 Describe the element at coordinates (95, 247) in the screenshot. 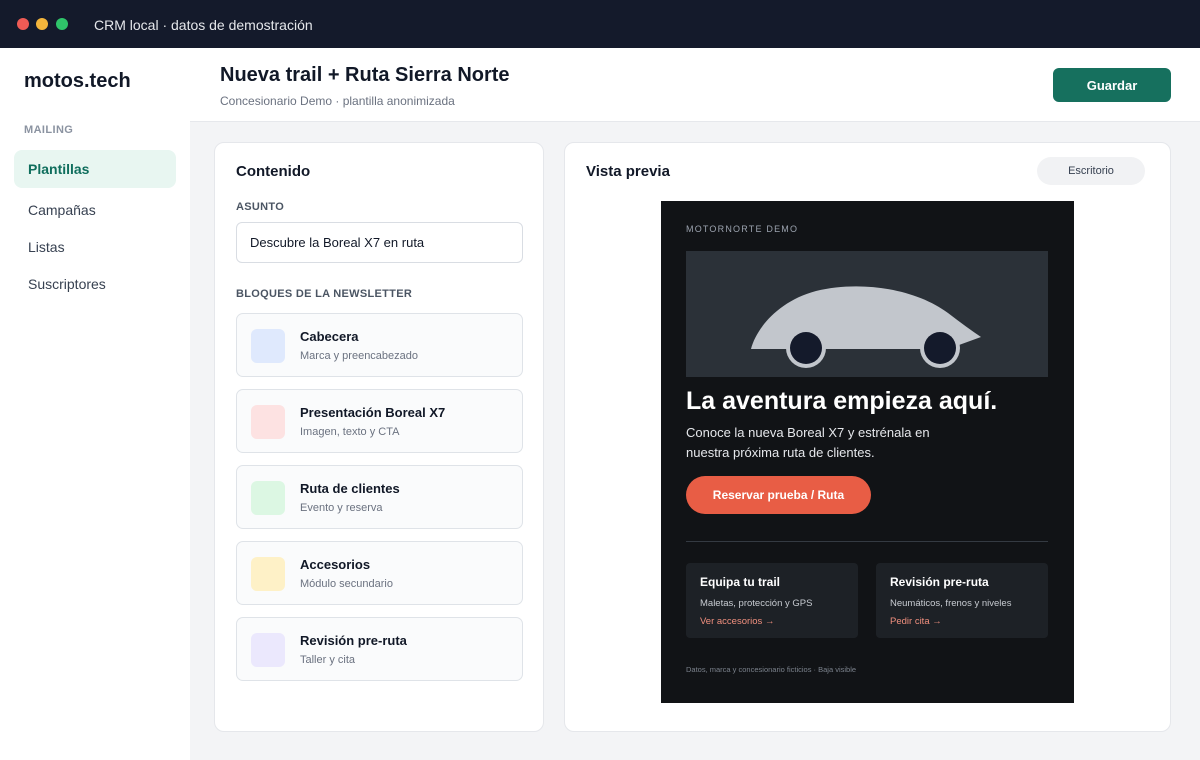

I see `sidebar-item-listas: Listas` at that location.